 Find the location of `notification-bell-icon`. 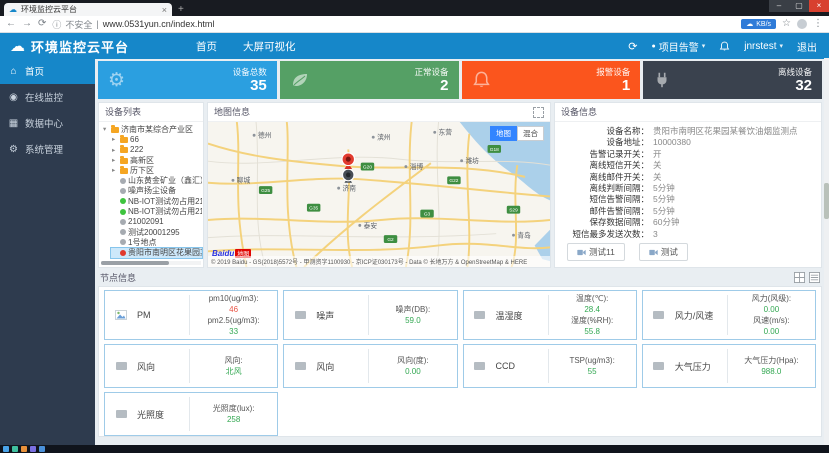

notification-bell-icon is located at coordinates (724, 46).